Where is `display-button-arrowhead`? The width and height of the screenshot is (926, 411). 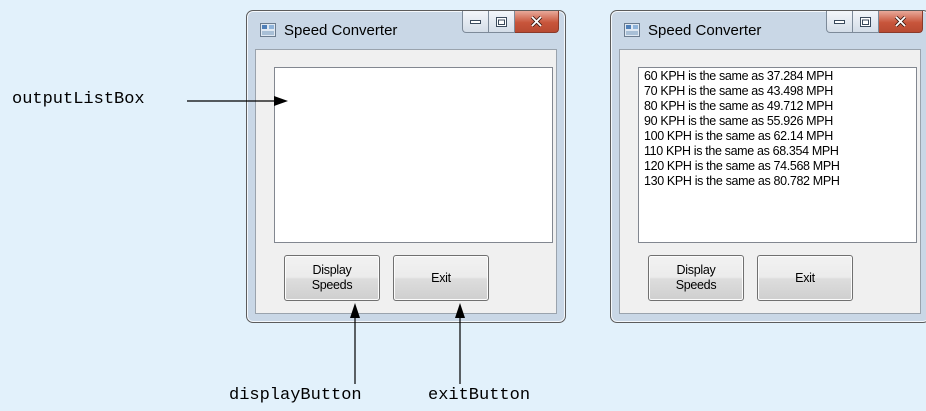
display-button-arrowhead is located at coordinates (355, 310).